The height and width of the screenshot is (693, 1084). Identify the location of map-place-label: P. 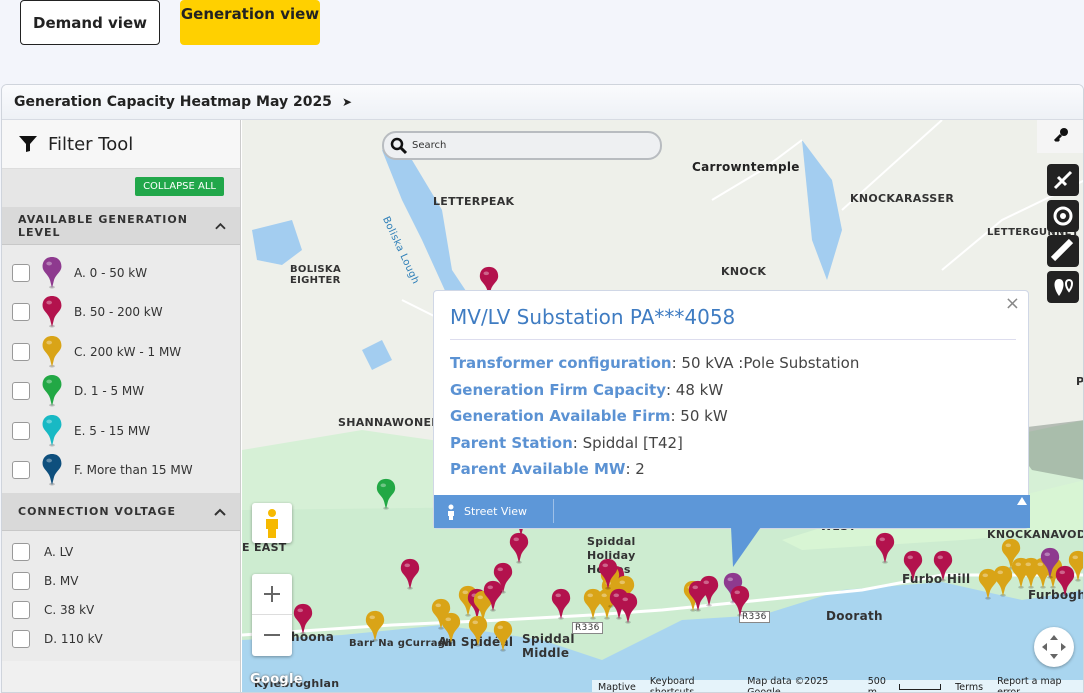
(1080, 381).